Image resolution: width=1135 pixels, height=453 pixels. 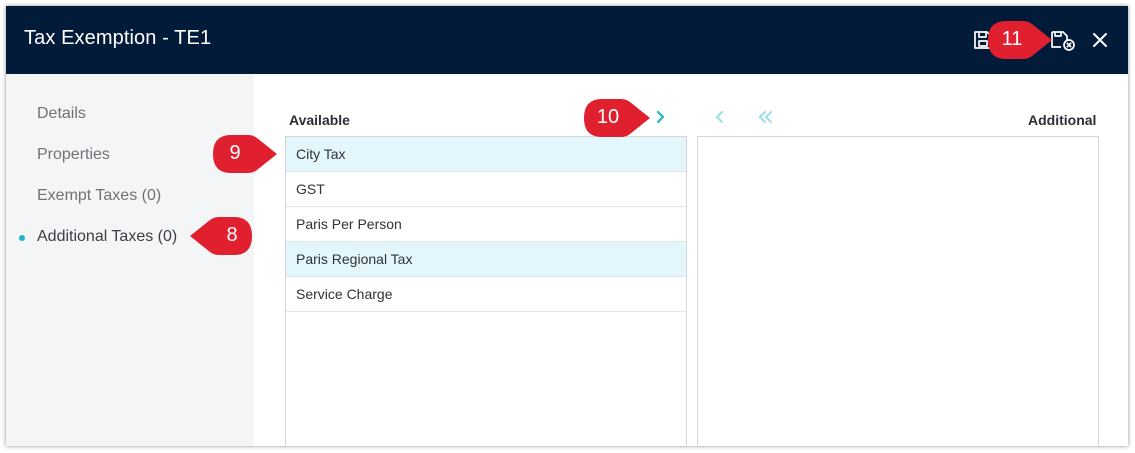 What do you see at coordinates (486, 259) in the screenshot?
I see `list-item-paris-regional-tax: Paris Regional Tax` at bounding box center [486, 259].